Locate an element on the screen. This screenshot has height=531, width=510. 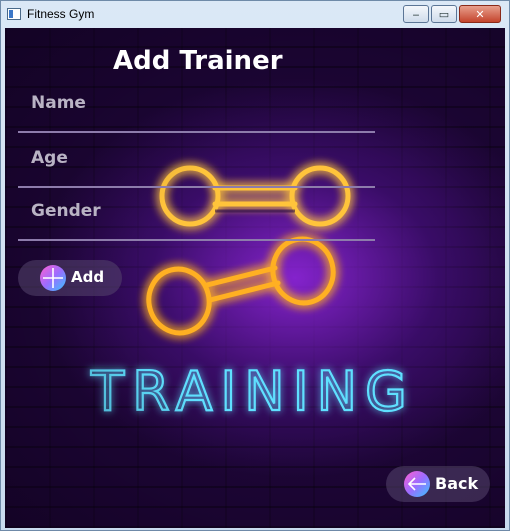
age-input is located at coordinates (248, 163).